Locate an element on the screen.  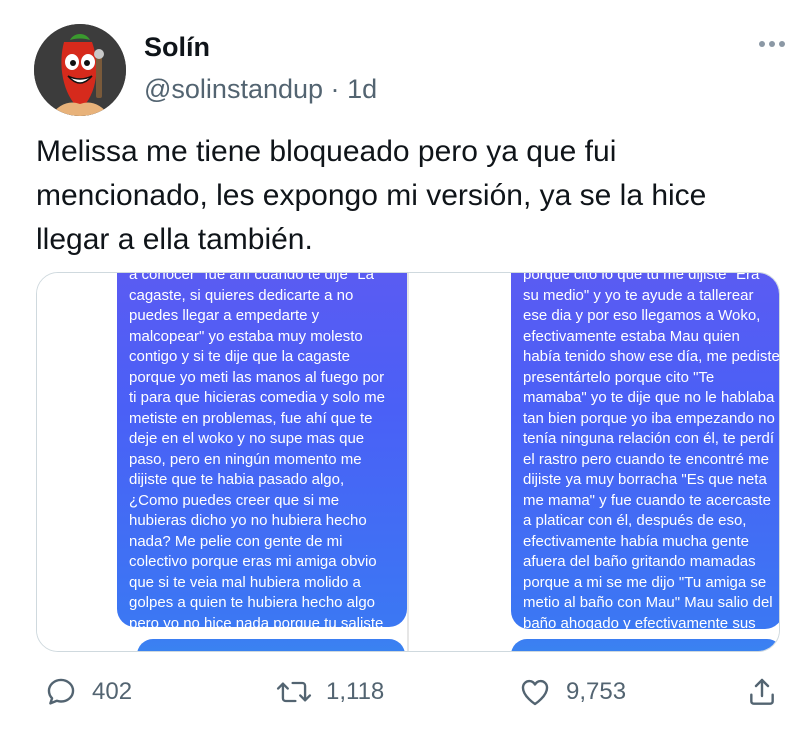
reply-count: 402 is located at coordinates (112, 691).